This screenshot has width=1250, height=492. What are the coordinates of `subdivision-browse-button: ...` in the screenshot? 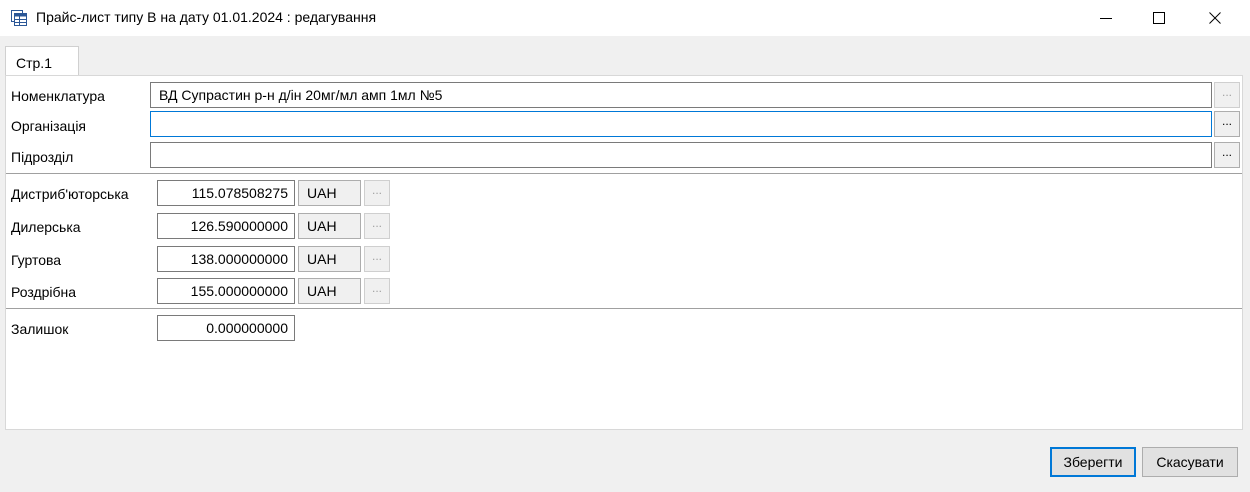 It's located at (1227, 155).